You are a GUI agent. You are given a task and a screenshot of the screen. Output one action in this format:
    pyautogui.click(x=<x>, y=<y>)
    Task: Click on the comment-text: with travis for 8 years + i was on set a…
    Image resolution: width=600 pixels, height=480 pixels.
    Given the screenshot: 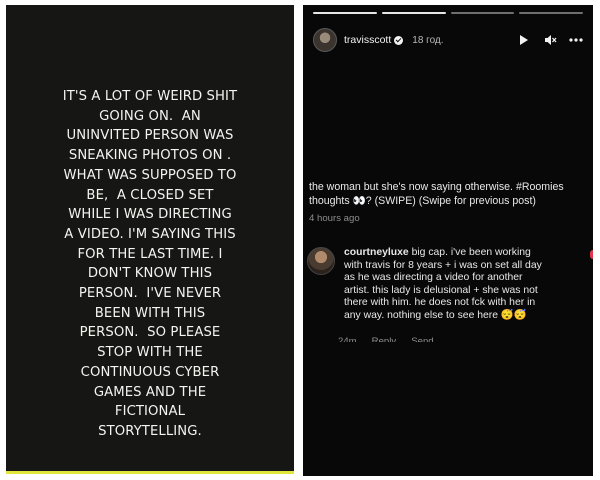 What is the action you would take?
    pyautogui.click(x=443, y=265)
    